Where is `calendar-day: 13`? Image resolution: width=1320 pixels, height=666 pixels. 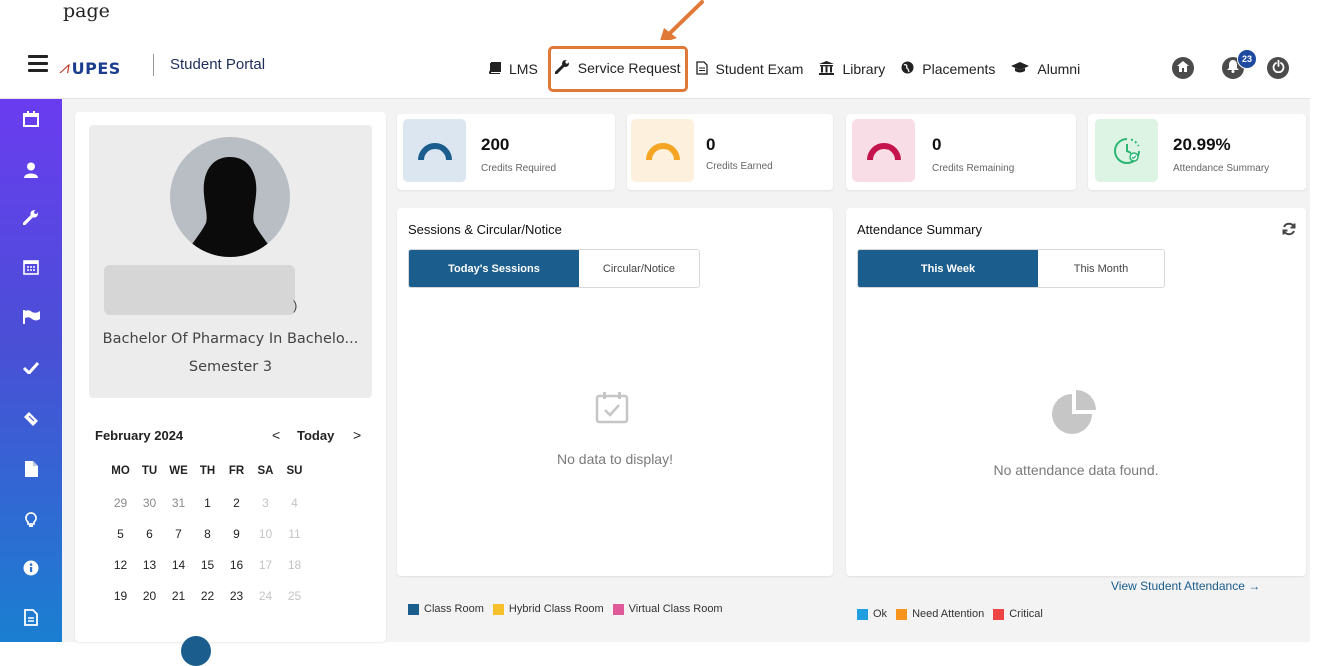 calendar-day: 13 is located at coordinates (149, 573).